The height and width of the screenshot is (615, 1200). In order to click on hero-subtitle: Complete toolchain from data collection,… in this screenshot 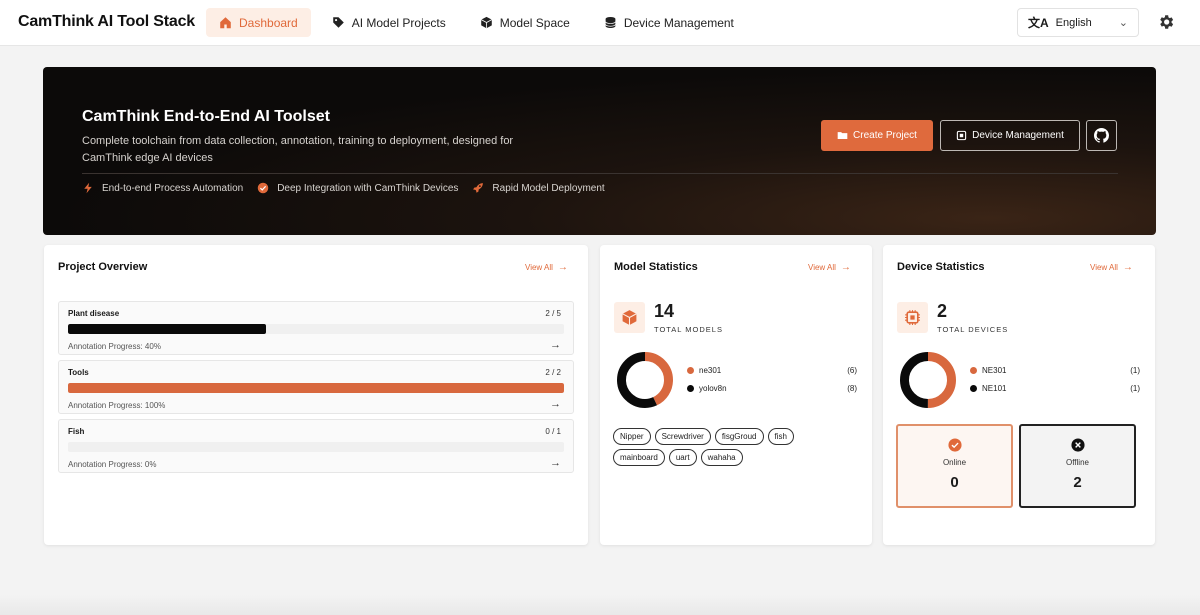, I will do `click(298, 149)`.